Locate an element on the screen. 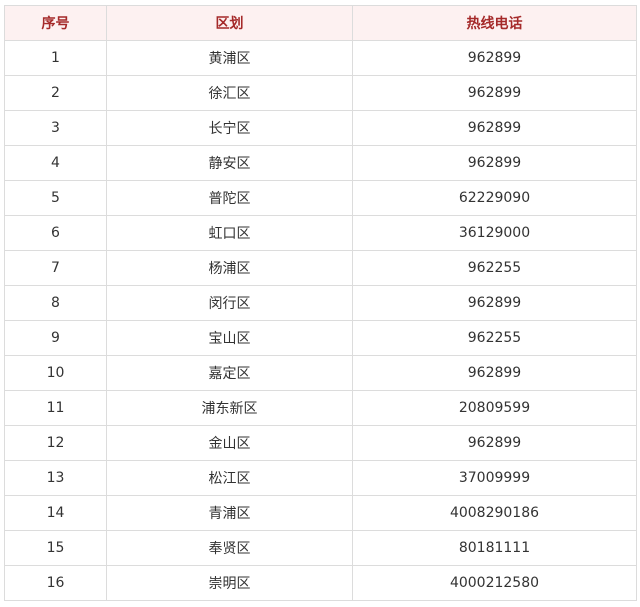 The height and width of the screenshot is (607, 640). cell-district: 普陀区 is located at coordinates (229, 198).